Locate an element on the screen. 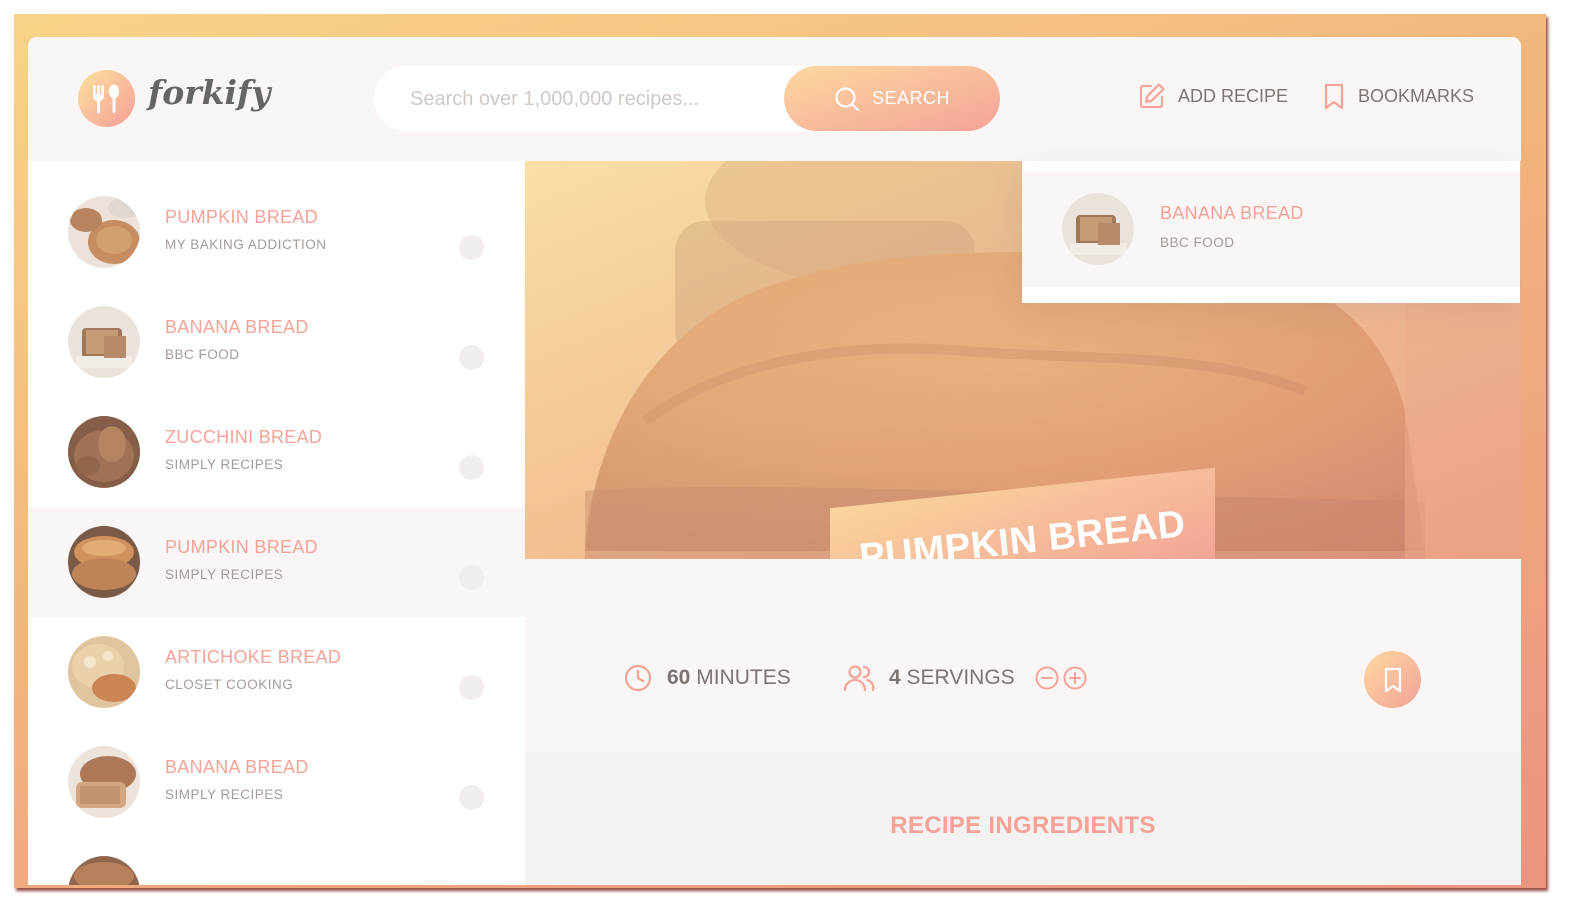 The image size is (1575, 915). recipe-details: 60 MINUTES 4 SERVINGS is located at coordinates (1023, 655).